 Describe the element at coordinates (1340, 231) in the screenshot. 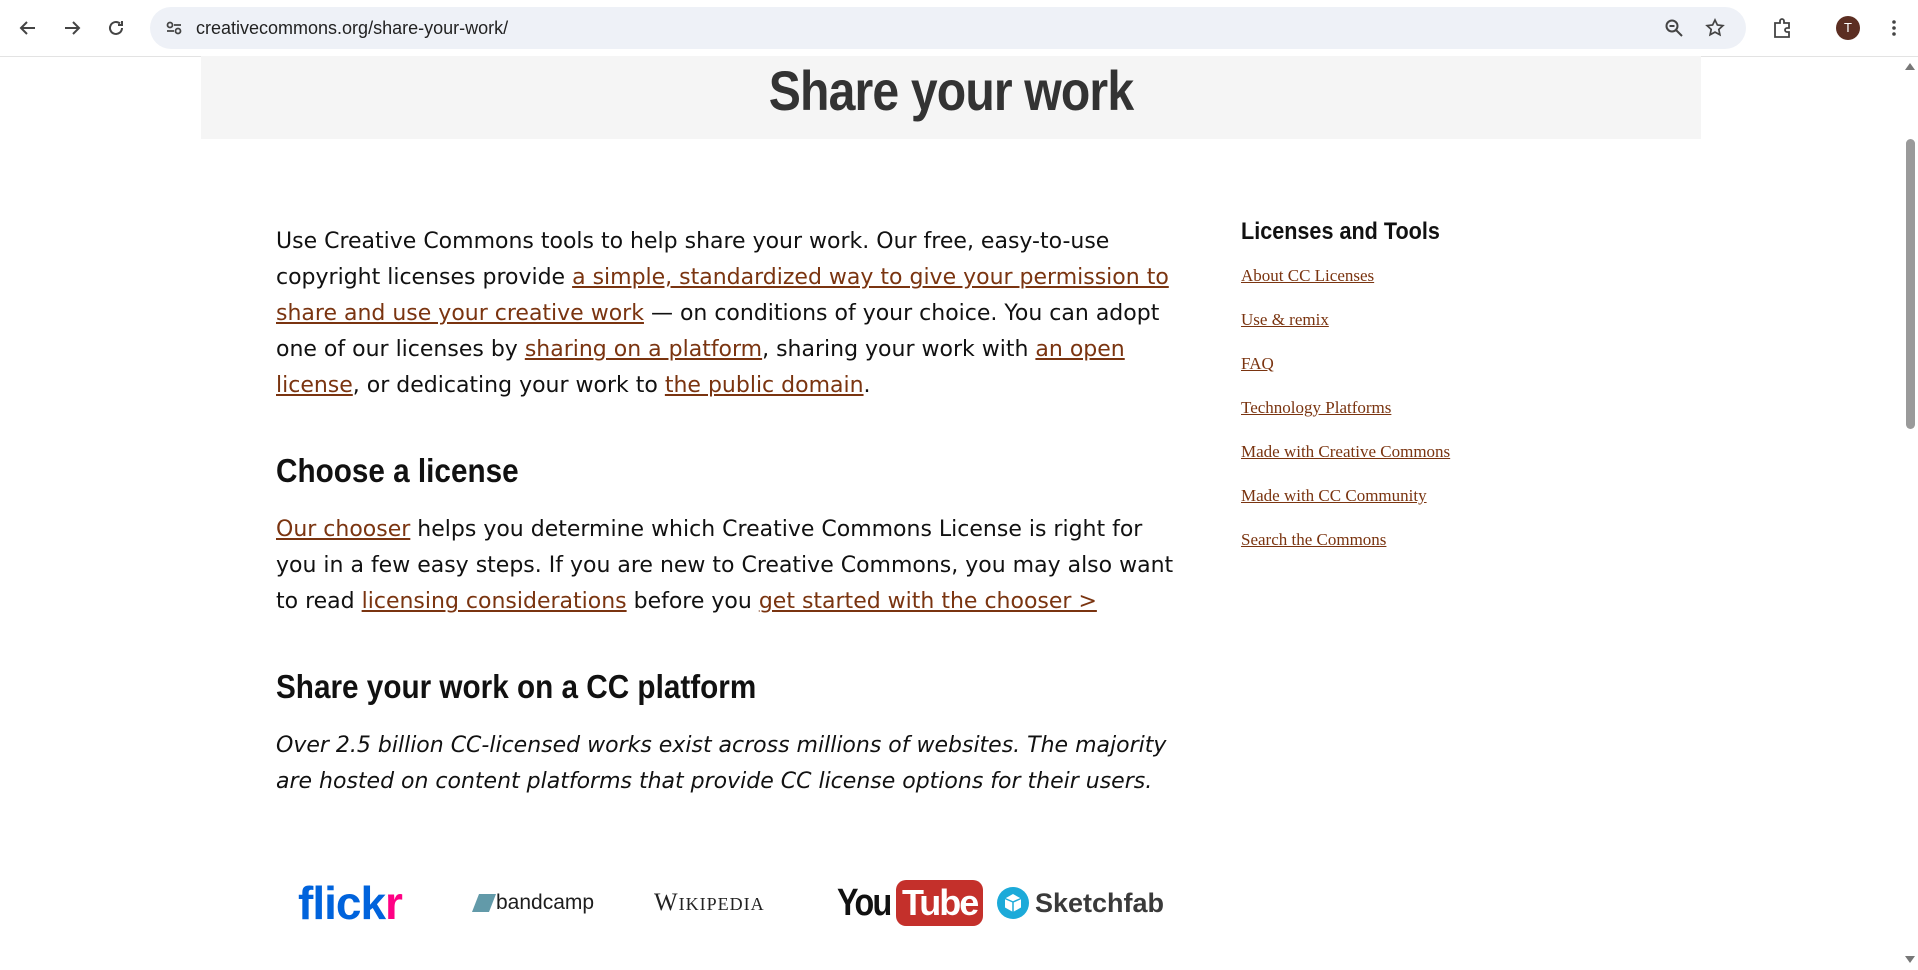

I see `sidebar-heading: Licenses and Tools` at that location.